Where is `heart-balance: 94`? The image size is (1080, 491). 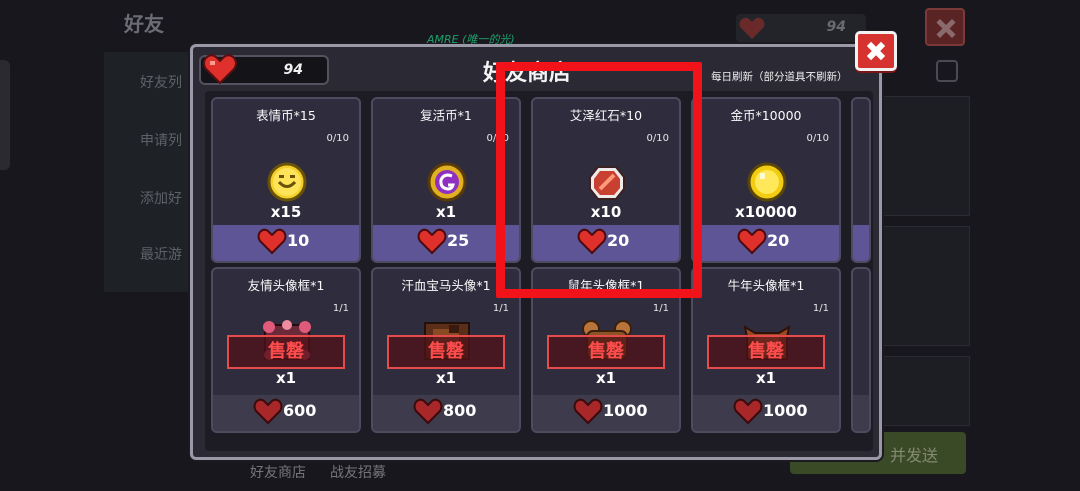
heart-balance: 94 is located at coordinates (264, 69).